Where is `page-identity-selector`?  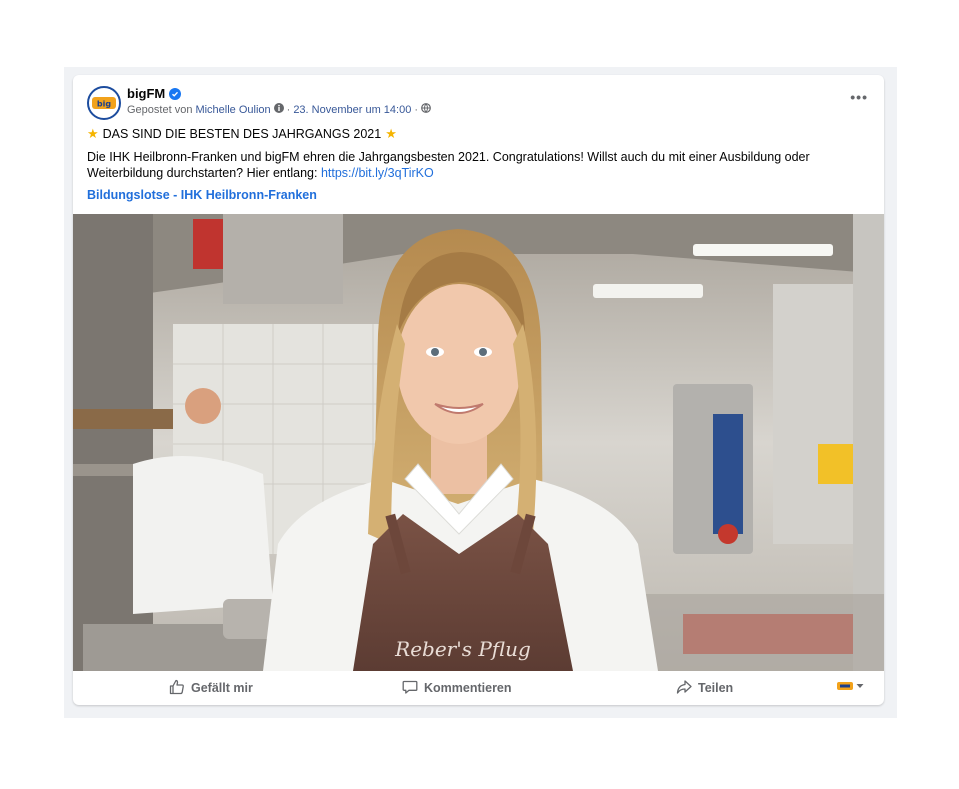
page-identity-selector is located at coordinates (850, 686).